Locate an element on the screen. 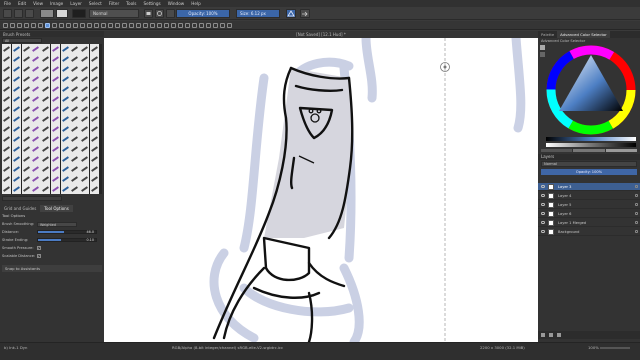  preserve-alpha-button is located at coordinates (170, 13).